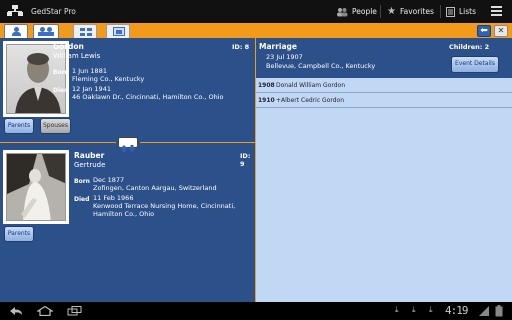 The width and height of the screenshot is (512, 320). What do you see at coordinates (256, 11) in the screenshot?
I see `action-bar: GedStar Pro People ★ Favorites Lists` at bounding box center [256, 11].